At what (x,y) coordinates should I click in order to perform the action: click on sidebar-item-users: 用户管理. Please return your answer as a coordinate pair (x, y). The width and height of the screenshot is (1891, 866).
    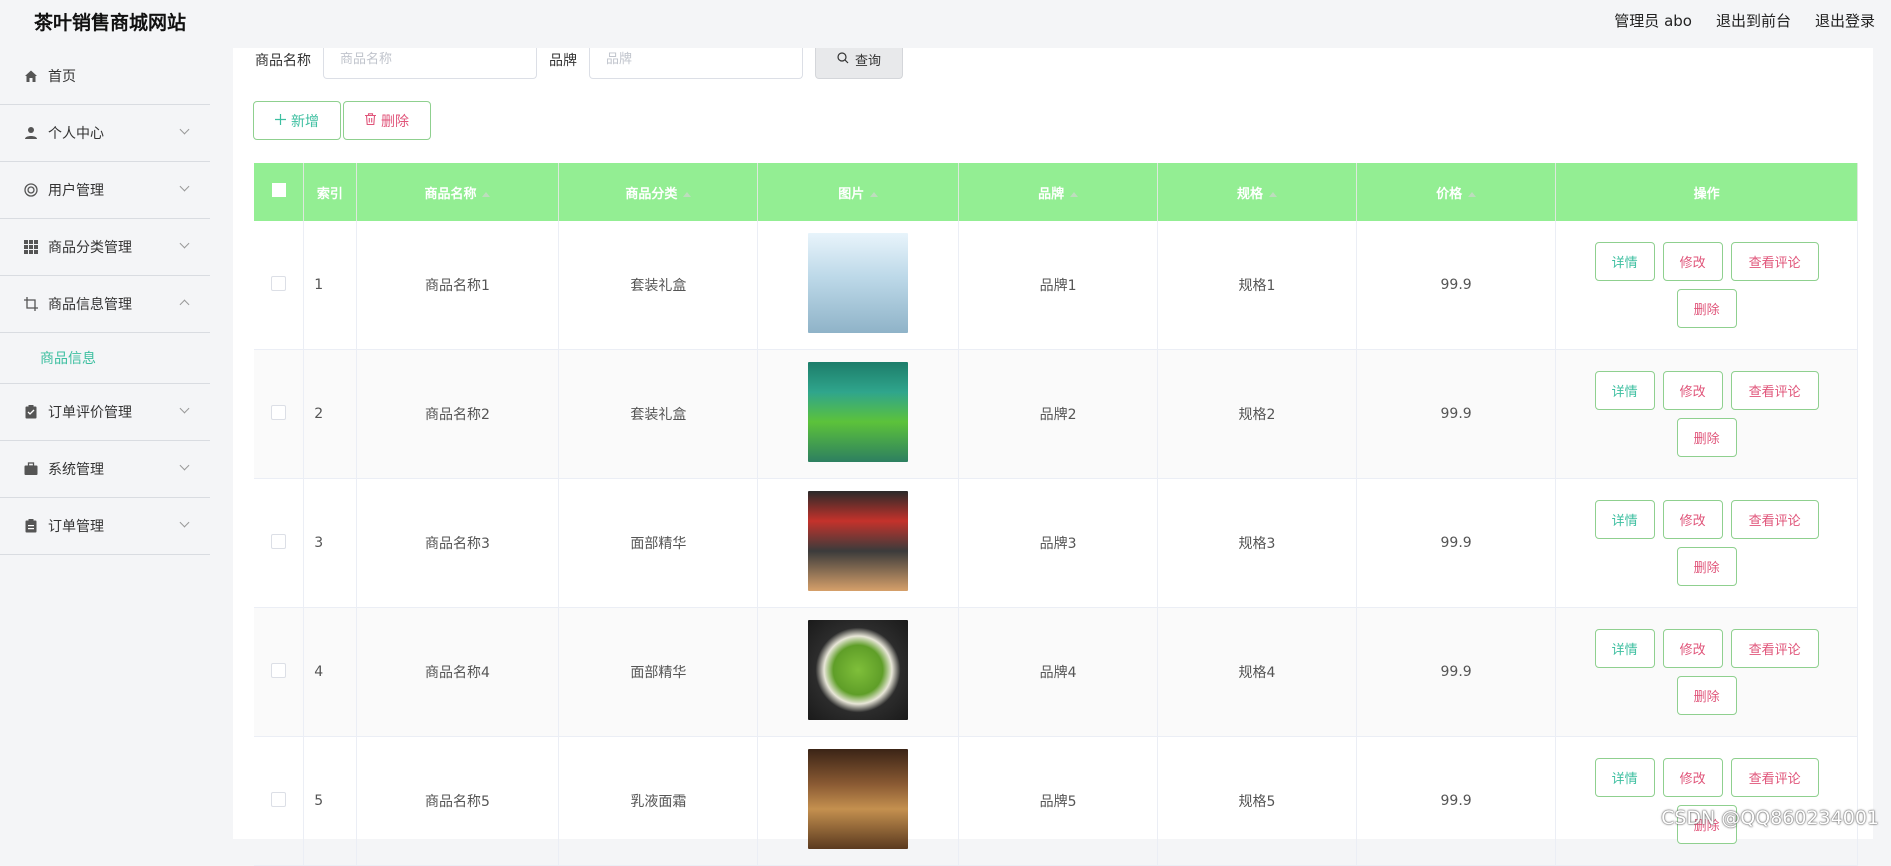
    Looking at the image, I should click on (105, 190).